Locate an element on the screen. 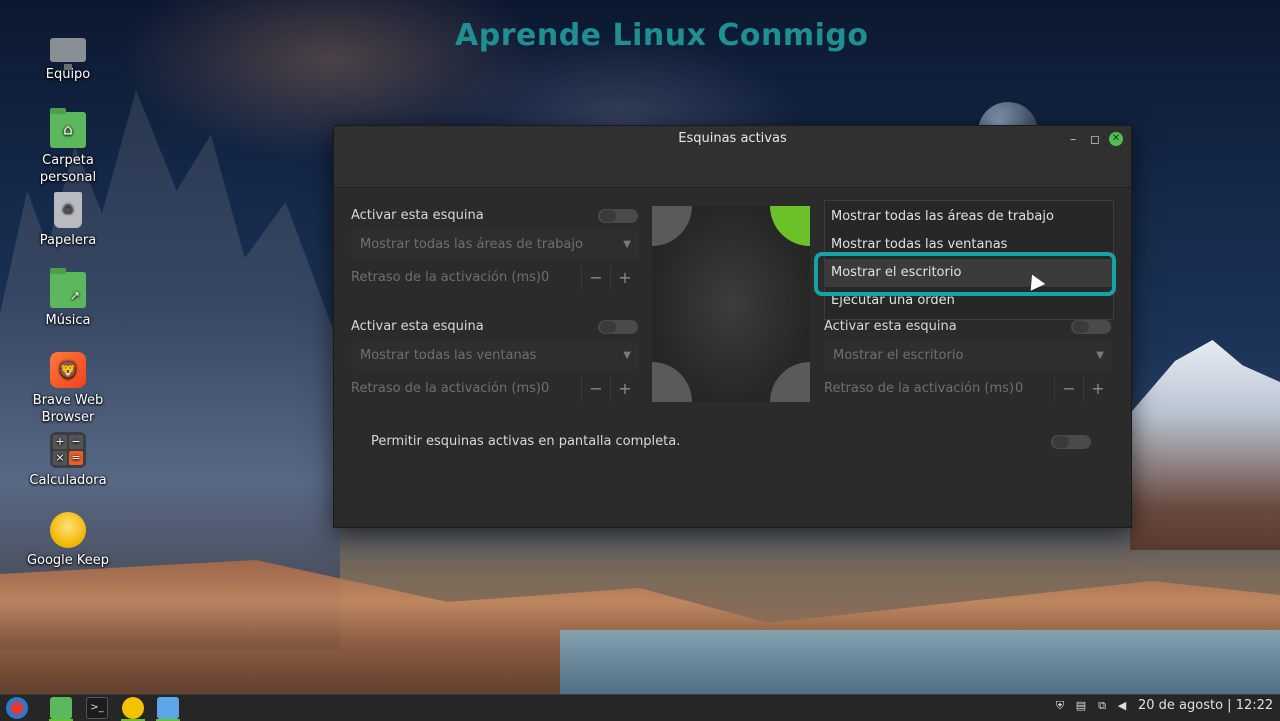 The height and width of the screenshot is (721, 1280). home-folder-icon: ⌂ is located at coordinates (68, 128).